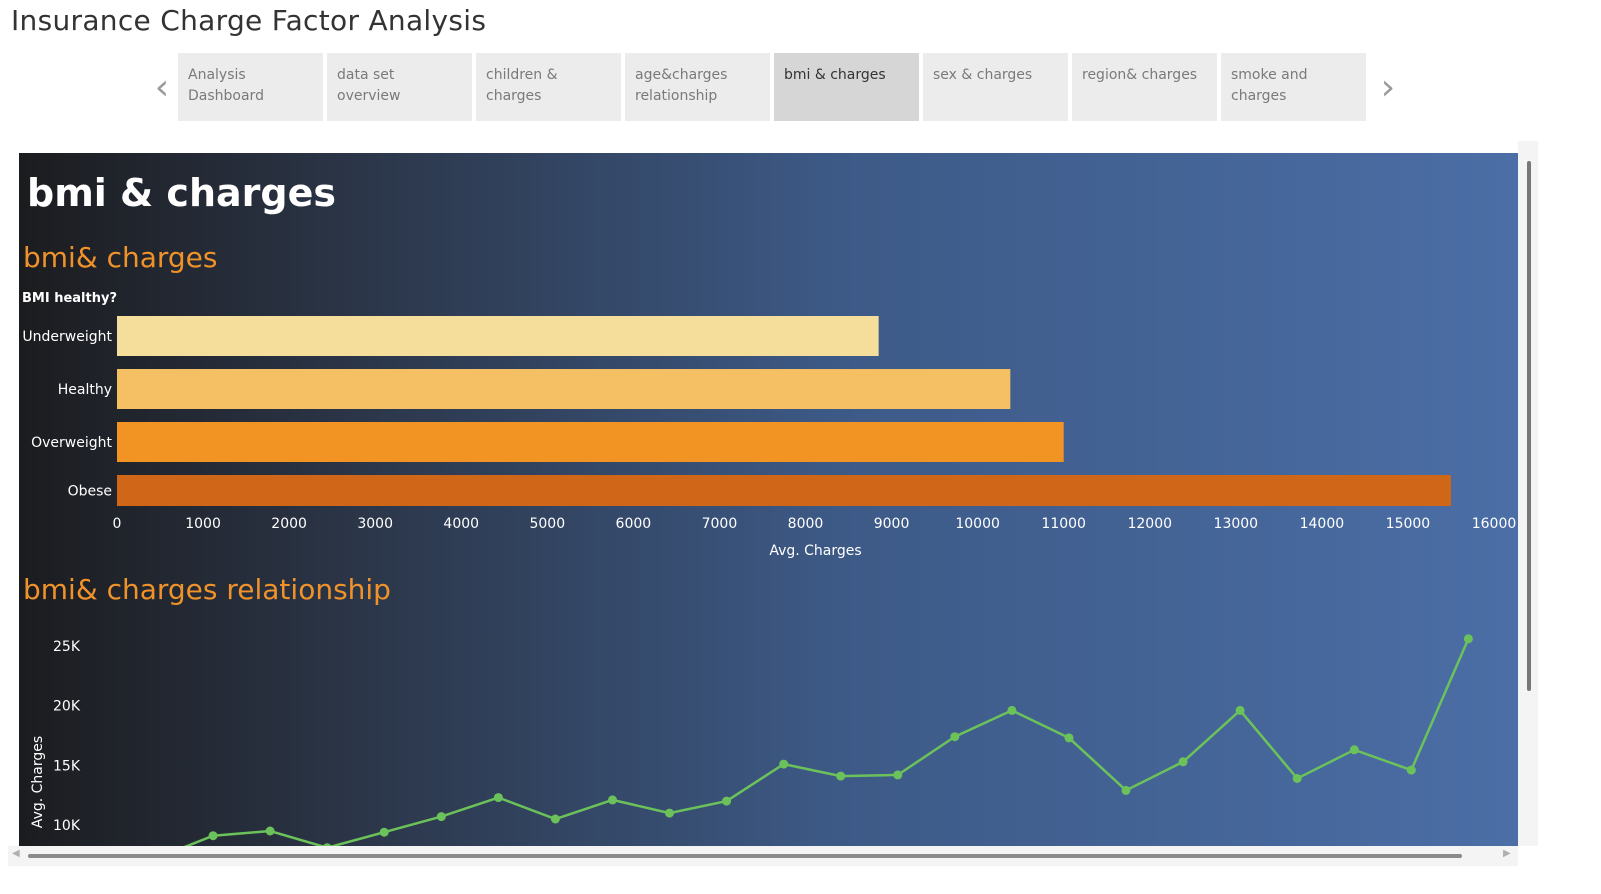 The image size is (1601, 894). Describe the element at coordinates (1408, 524) in the screenshot. I see `x-tick-label: 15000` at that location.